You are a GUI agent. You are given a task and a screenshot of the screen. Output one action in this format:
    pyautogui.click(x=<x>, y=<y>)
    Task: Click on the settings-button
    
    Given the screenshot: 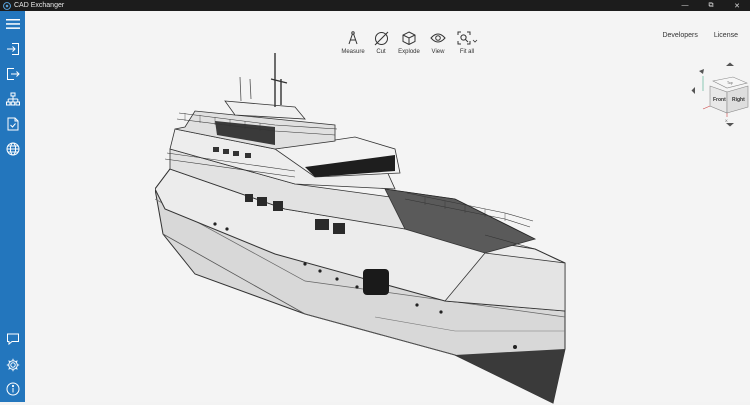 What is the action you would take?
    pyautogui.click(x=12, y=364)
    